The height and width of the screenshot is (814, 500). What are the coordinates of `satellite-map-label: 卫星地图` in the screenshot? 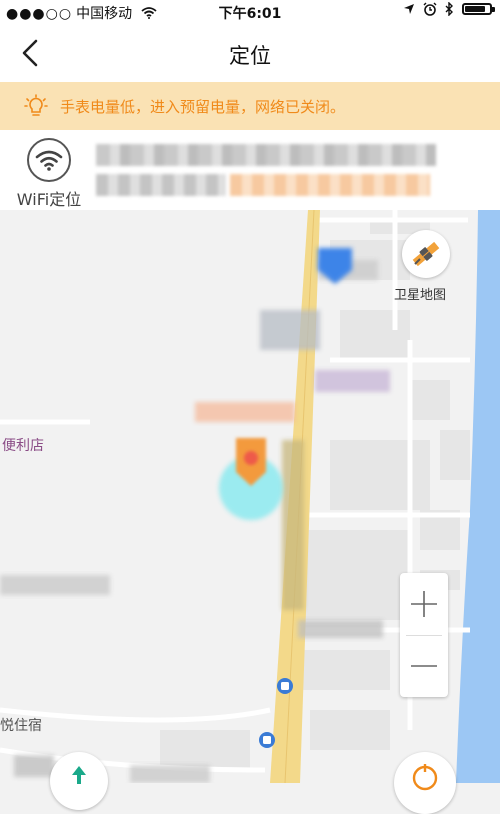 It's located at (420, 295).